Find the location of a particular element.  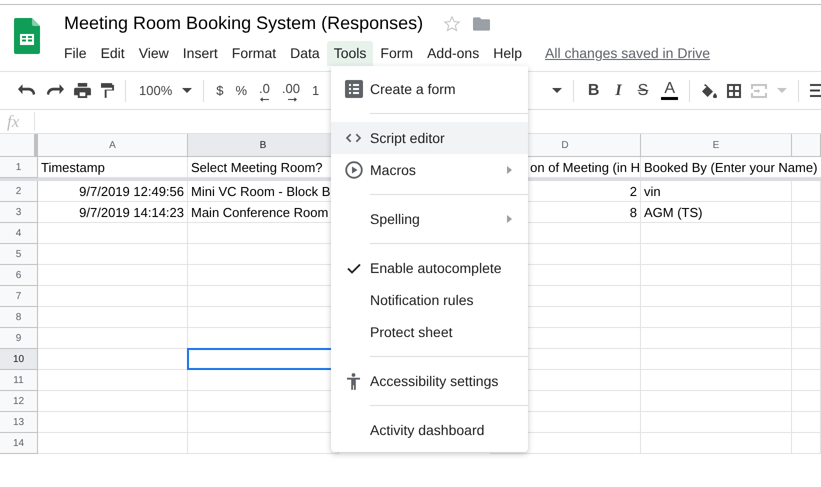

row-header: 5 is located at coordinates (19, 254).